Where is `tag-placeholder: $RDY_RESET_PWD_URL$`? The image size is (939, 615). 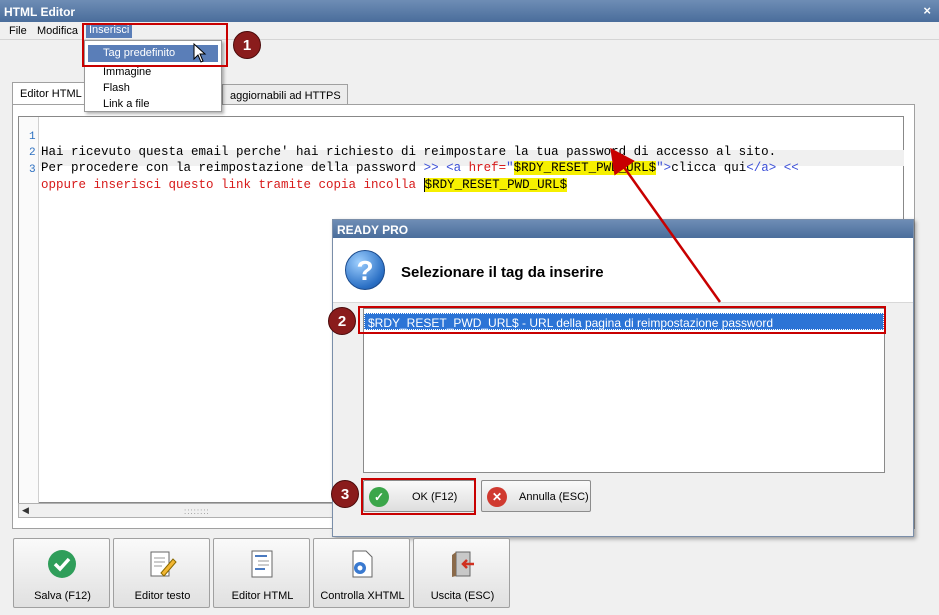
tag-placeholder: $RDY_RESET_PWD_URL$ is located at coordinates (585, 168).